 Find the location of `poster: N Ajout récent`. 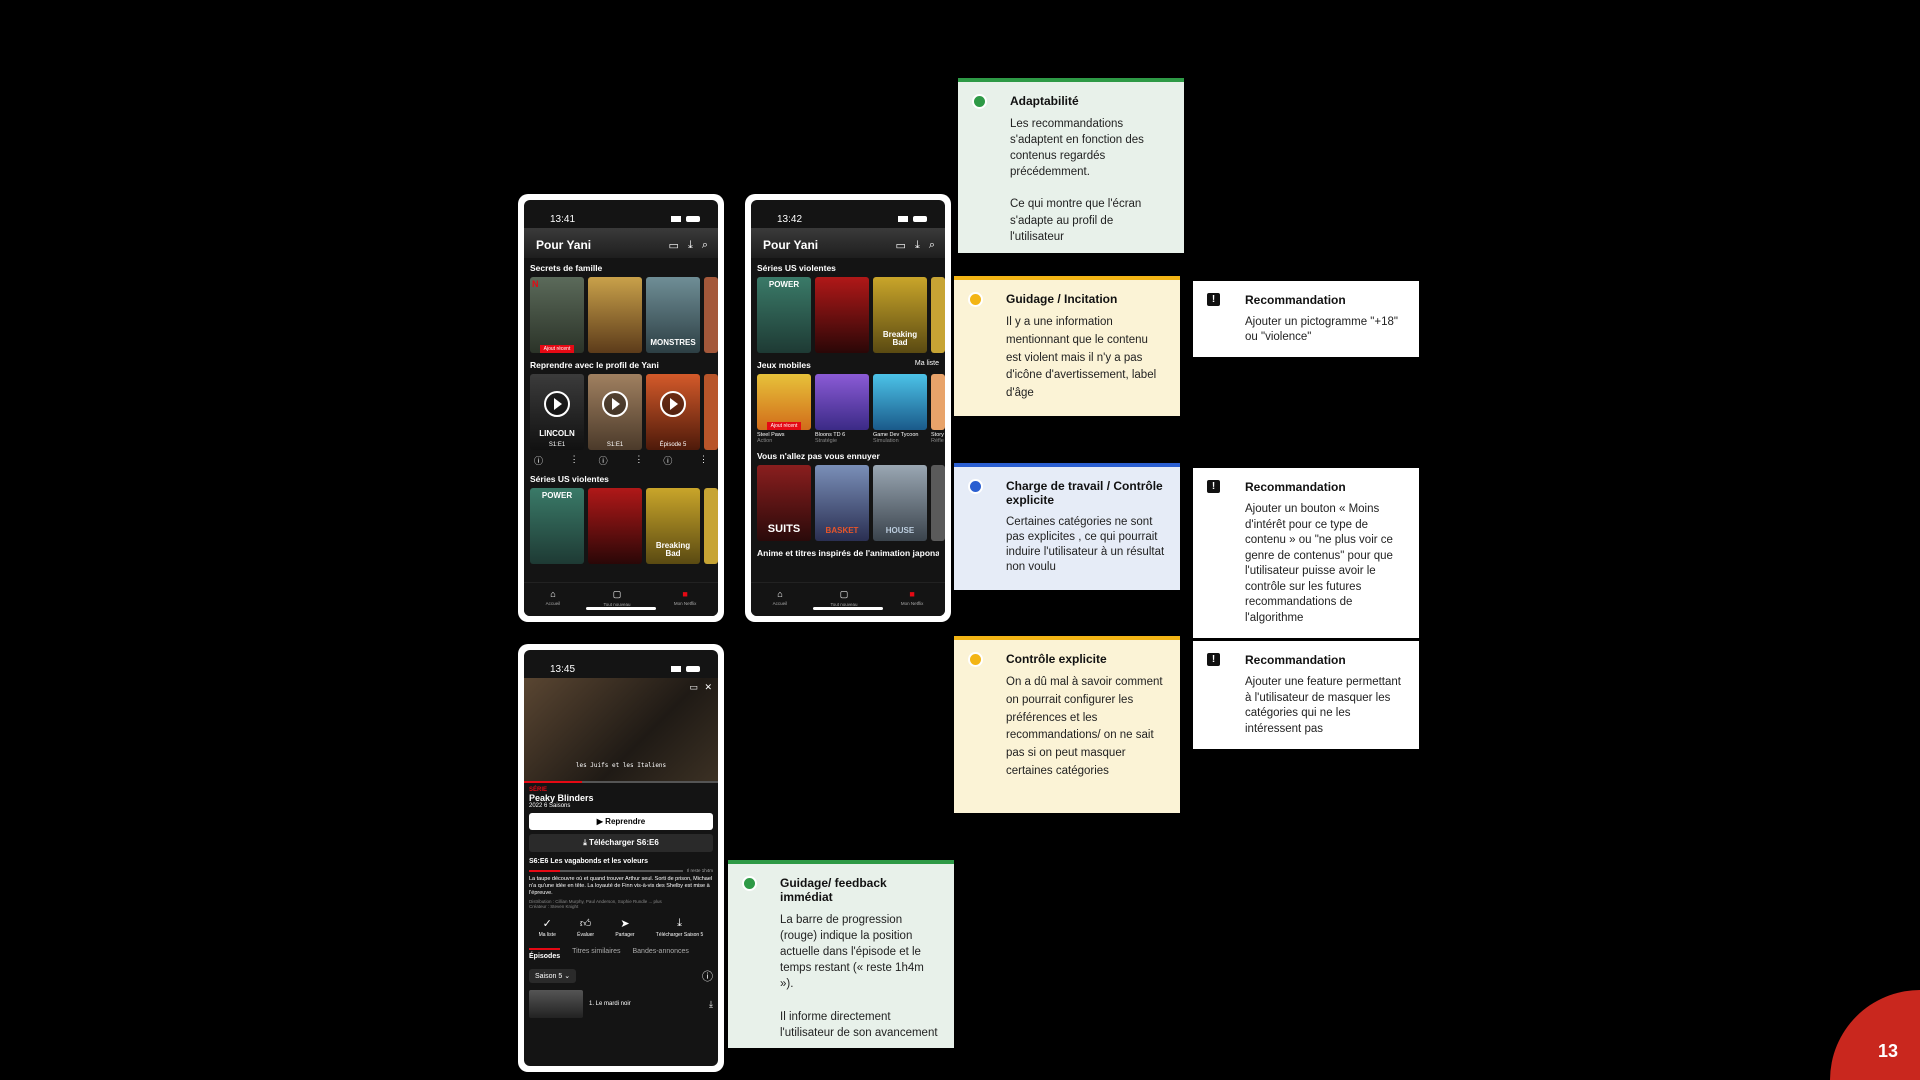

poster: N Ajout récent is located at coordinates (557, 315).